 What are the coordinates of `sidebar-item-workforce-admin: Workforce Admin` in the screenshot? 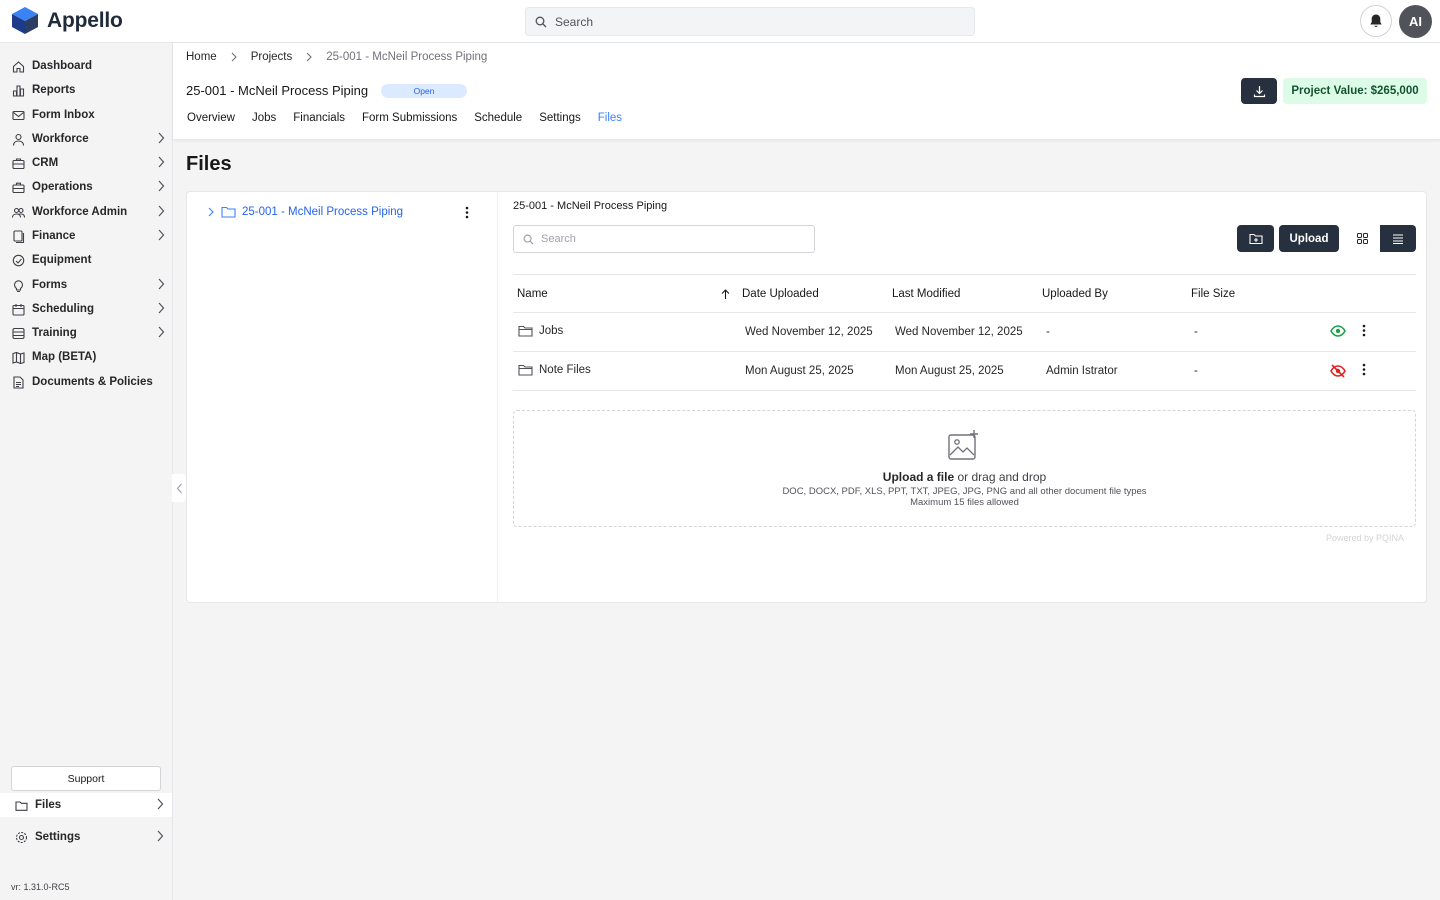 It's located at (91, 212).